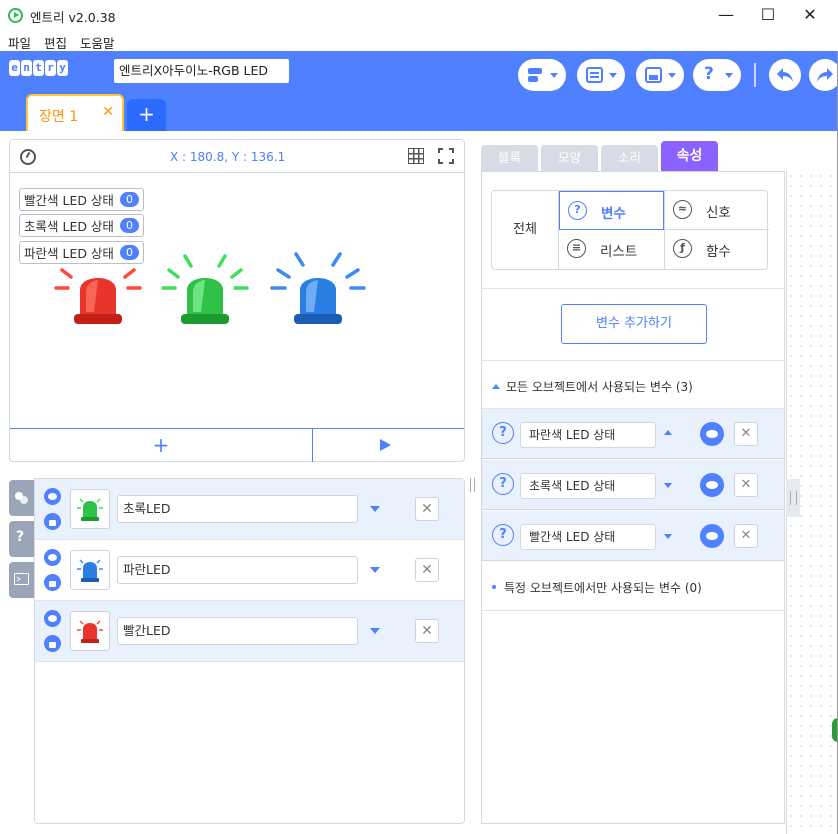  Describe the element at coordinates (237, 509) in the screenshot. I see `object-name-input: 초록LED` at that location.